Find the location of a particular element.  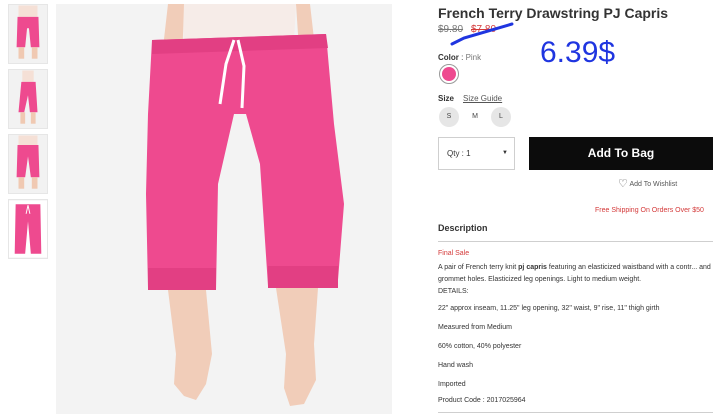

description-heading: Description is located at coordinates (463, 228).